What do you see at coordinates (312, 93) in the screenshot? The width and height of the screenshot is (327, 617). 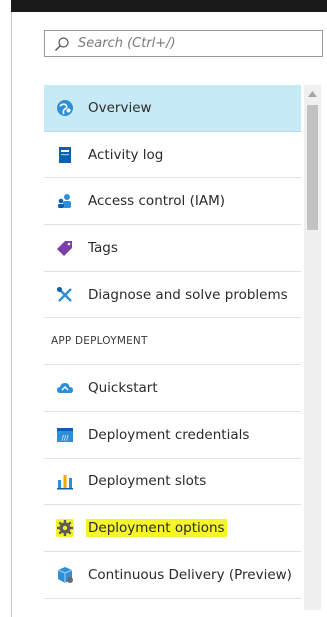 I see `scroll-up-arrow-icon` at bounding box center [312, 93].